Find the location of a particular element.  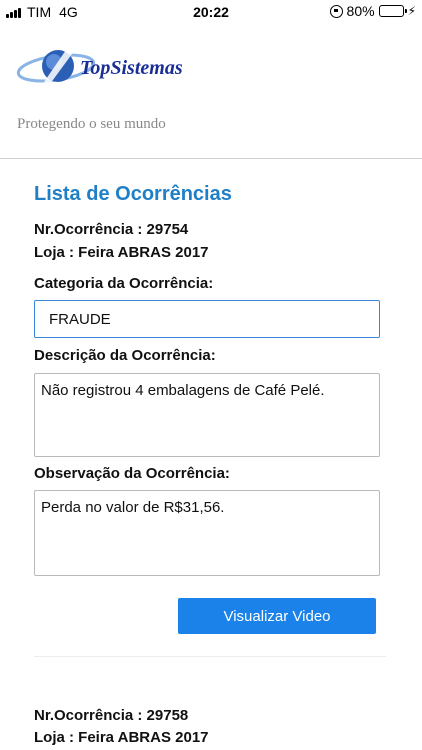

company-logo: TopSistemas is located at coordinates (99, 67).